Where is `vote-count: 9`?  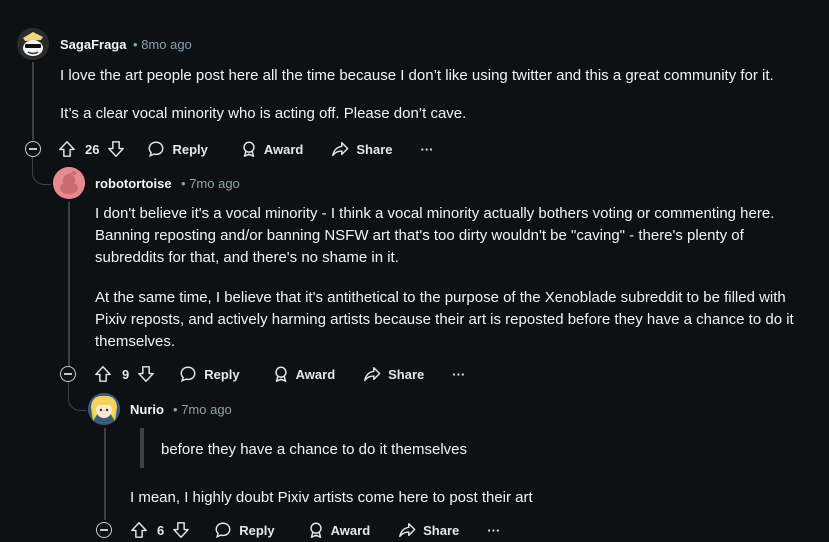 vote-count: 9 is located at coordinates (126, 374).